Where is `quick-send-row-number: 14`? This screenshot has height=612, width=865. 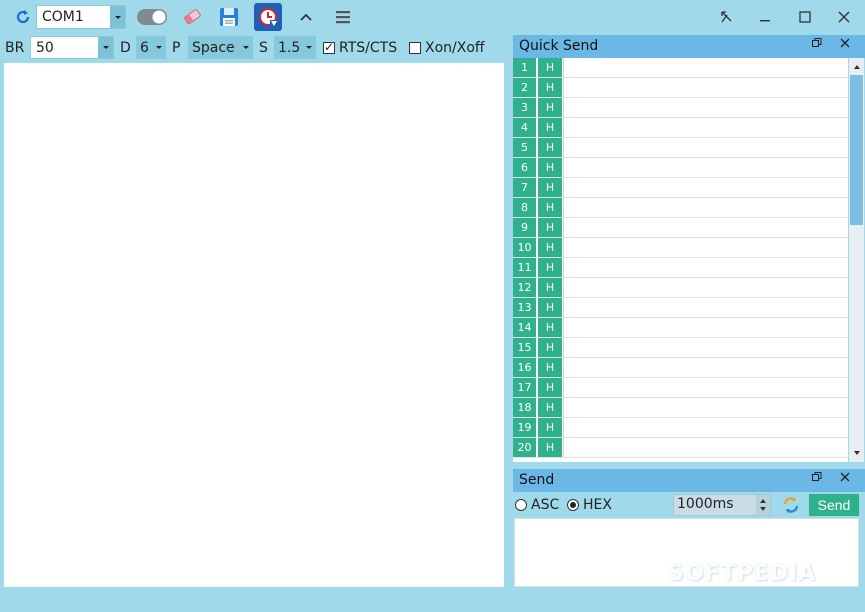 quick-send-row-number: 14 is located at coordinates (525, 327).